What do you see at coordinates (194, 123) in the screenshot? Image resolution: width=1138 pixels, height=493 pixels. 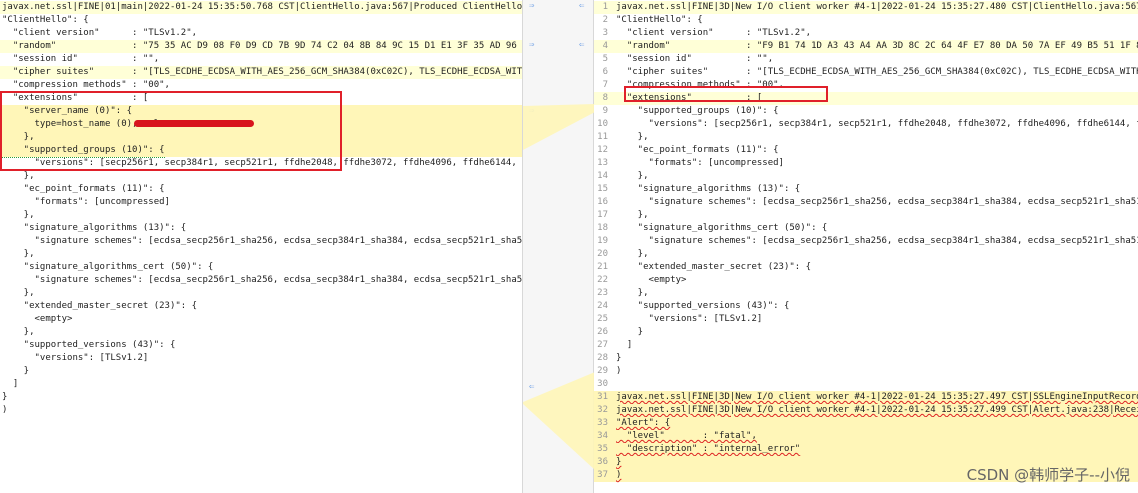 I see `redaction-mark` at bounding box center [194, 123].